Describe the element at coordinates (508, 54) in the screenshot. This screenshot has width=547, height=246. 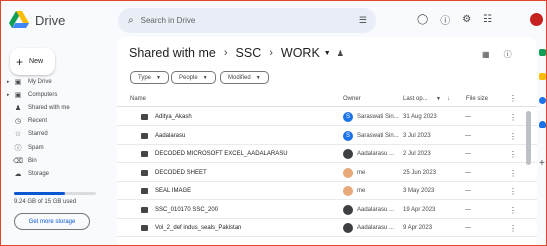
I see `info-icon: ⓘ` at that location.